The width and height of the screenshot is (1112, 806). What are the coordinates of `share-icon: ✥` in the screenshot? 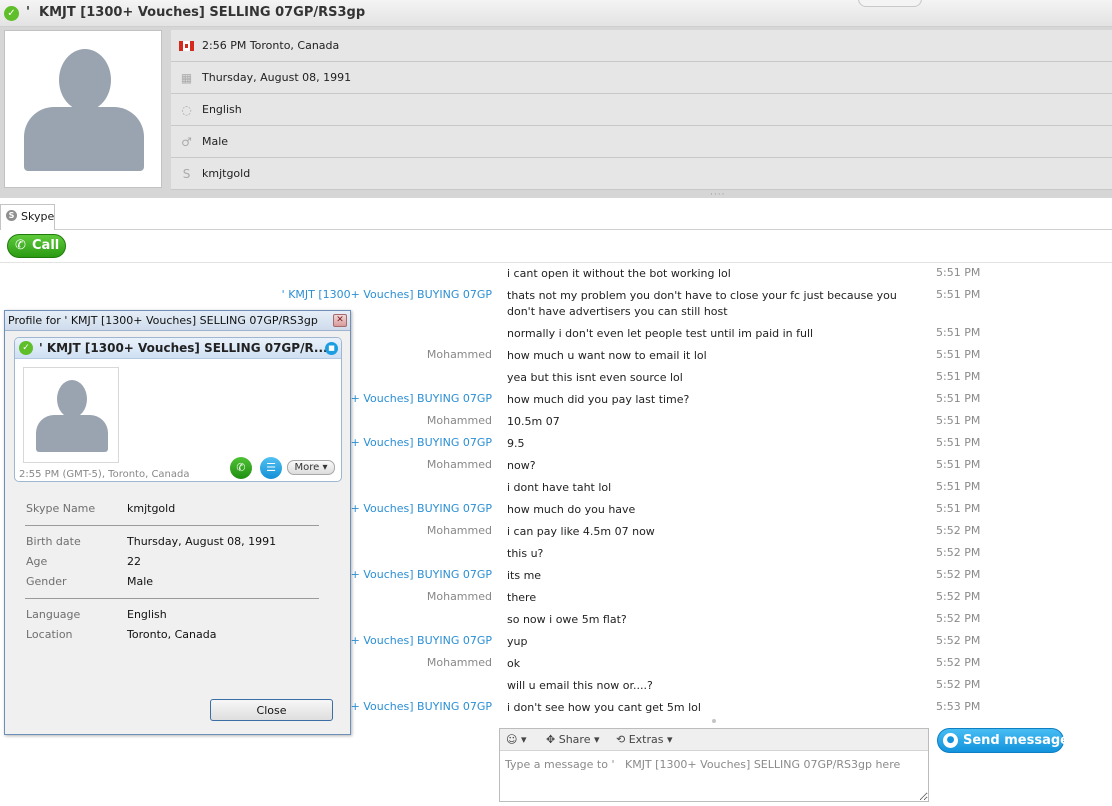 It's located at (551, 739).